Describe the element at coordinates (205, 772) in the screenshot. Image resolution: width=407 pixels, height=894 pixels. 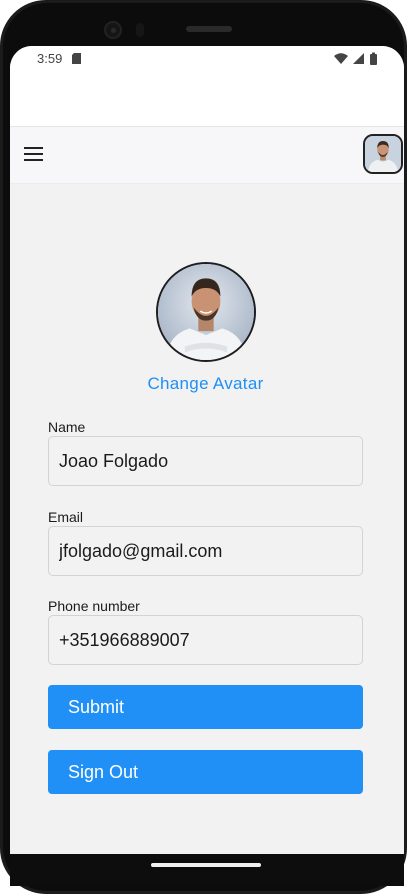
I see `sign-out-button: Sign Out` at that location.